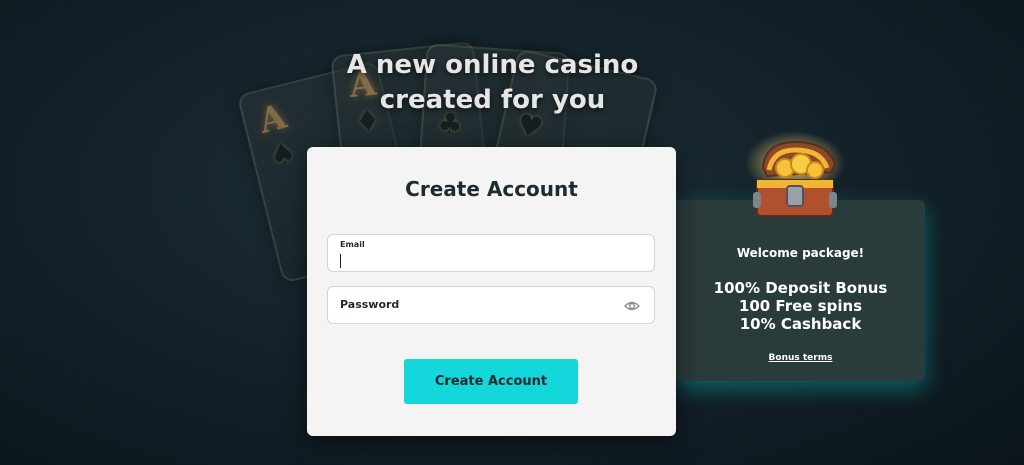  I want to click on eye-icon, so click(632, 306).